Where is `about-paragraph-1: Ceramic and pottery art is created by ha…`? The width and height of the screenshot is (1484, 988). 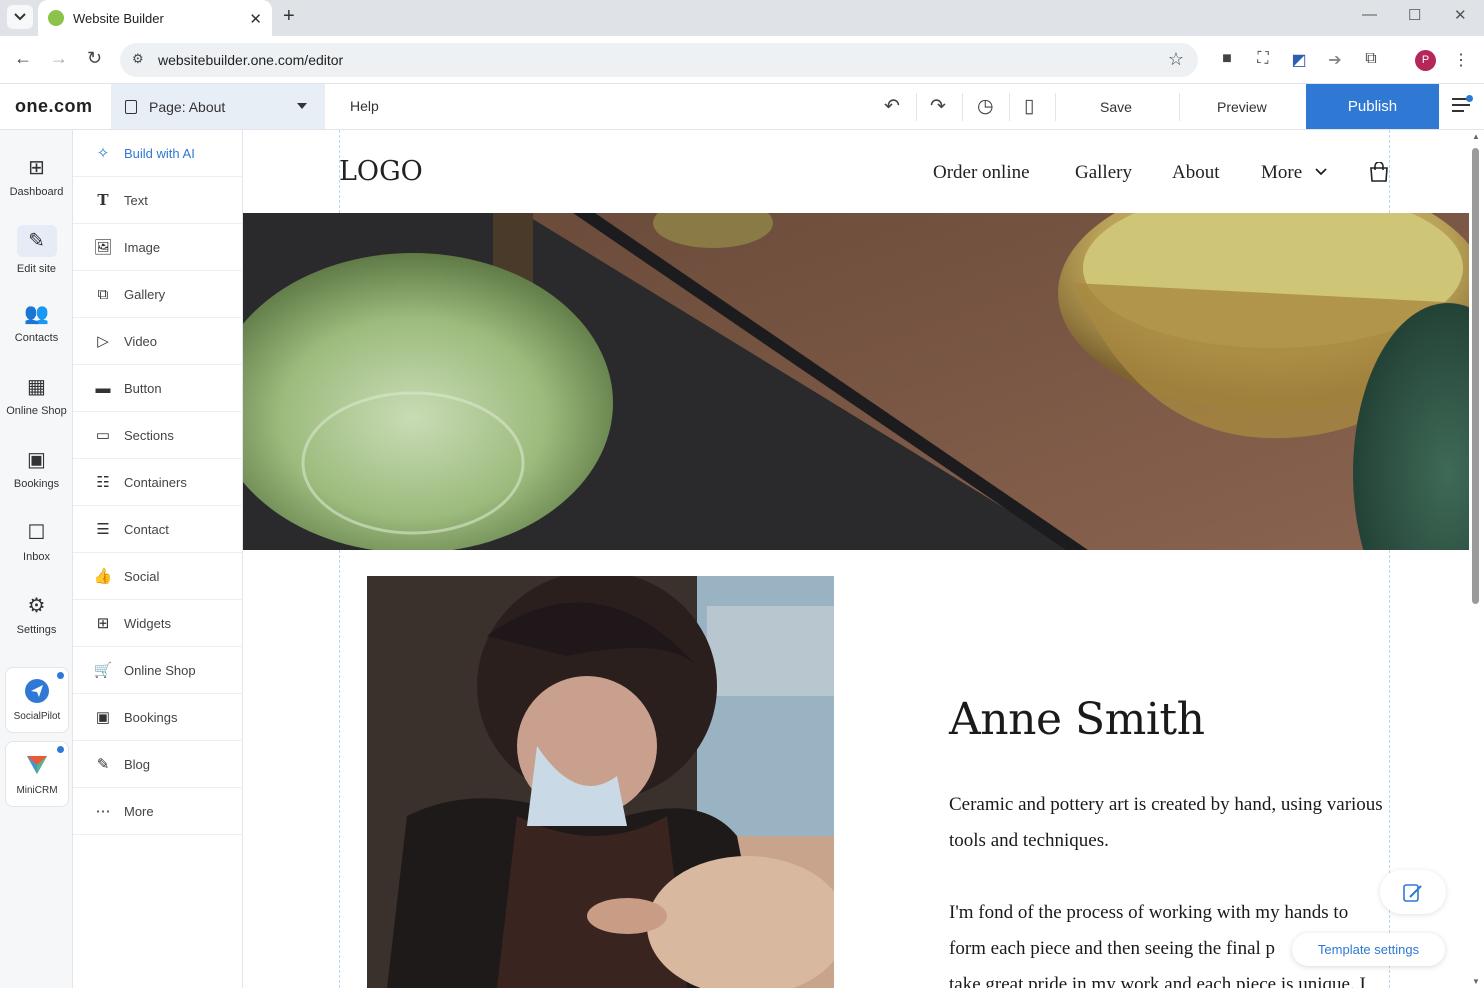 about-paragraph-1: Ceramic and pottery art is created by ha… is located at coordinates (1169, 823).